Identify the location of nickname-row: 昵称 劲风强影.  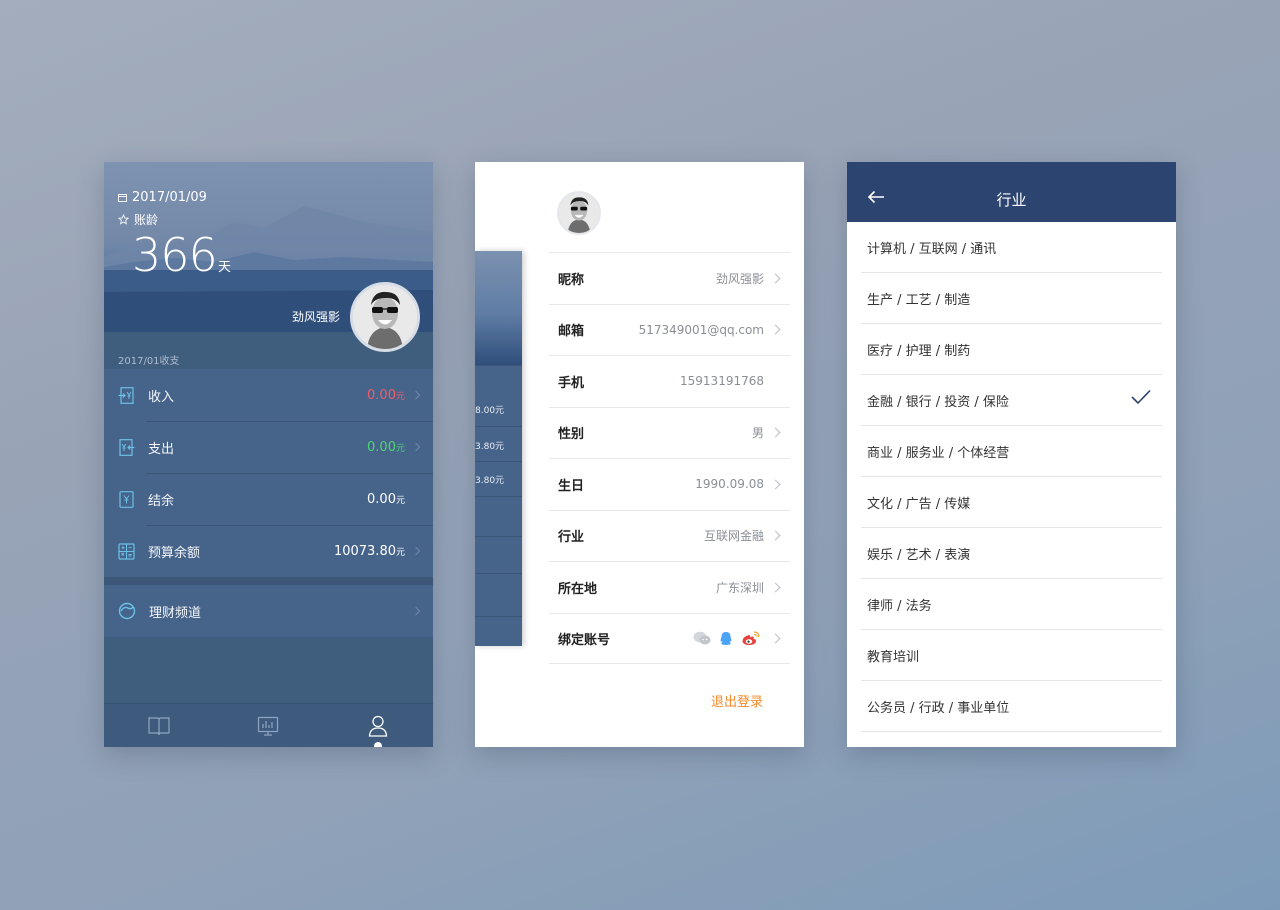
(669, 278).